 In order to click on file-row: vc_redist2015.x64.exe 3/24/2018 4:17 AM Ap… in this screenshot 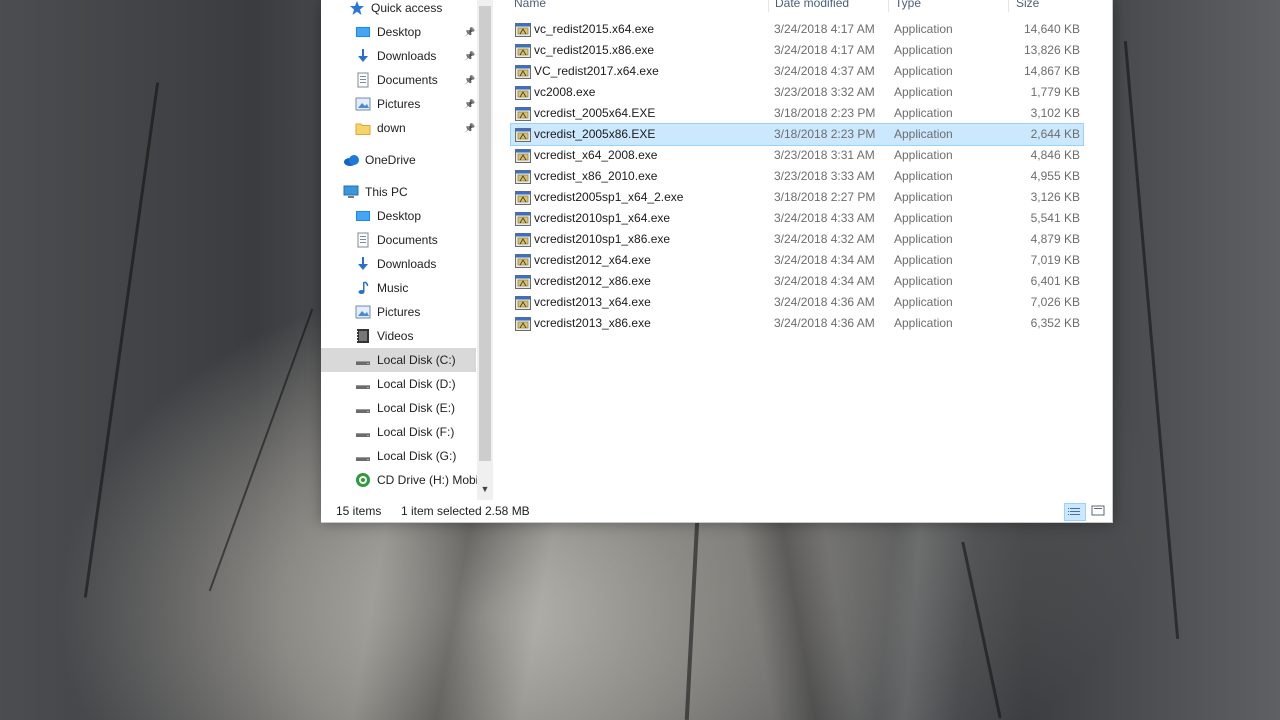, I will do `click(797, 29)`.